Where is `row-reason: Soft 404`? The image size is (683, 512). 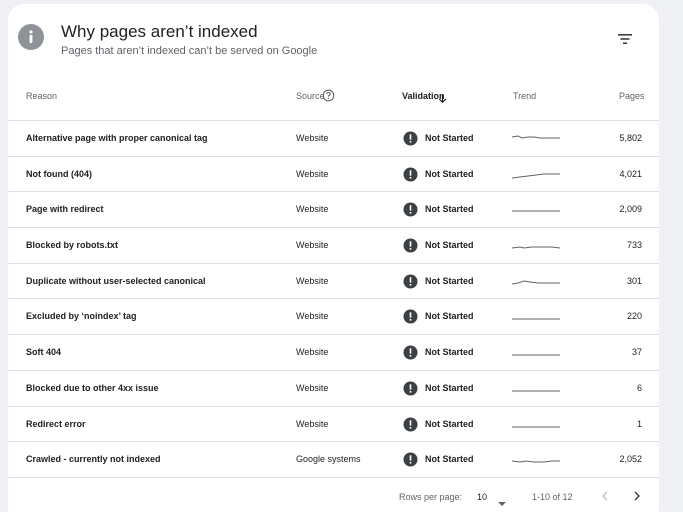
row-reason: Soft 404 is located at coordinates (44, 352).